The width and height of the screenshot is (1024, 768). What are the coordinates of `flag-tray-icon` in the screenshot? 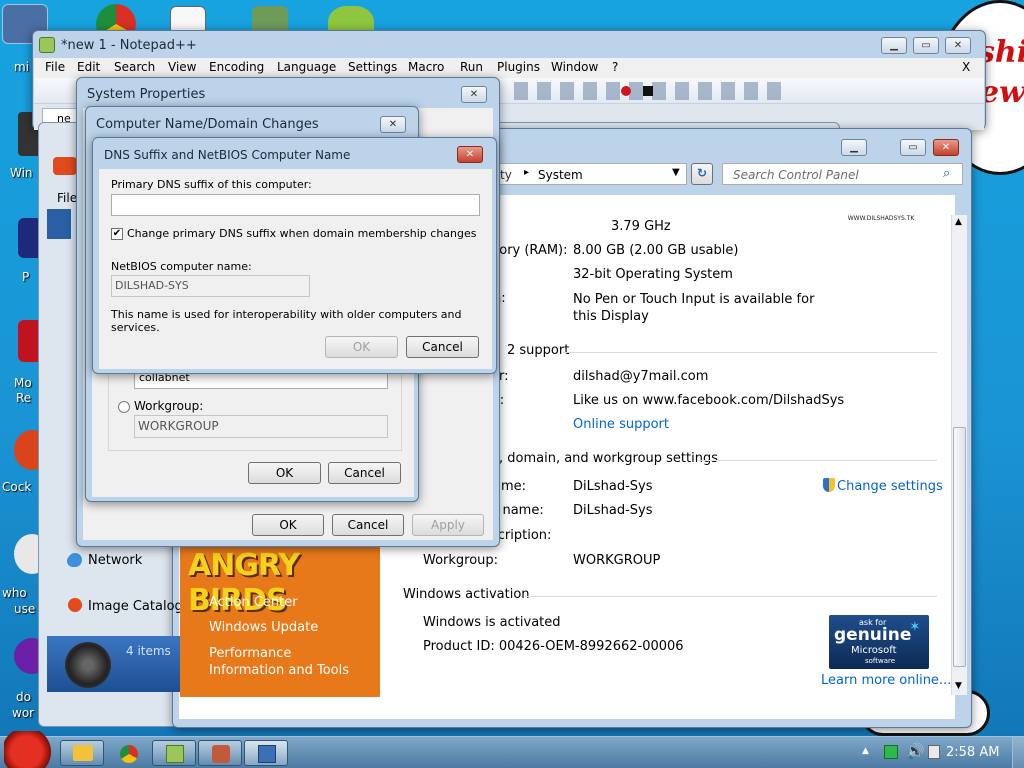 It's located at (934, 752).